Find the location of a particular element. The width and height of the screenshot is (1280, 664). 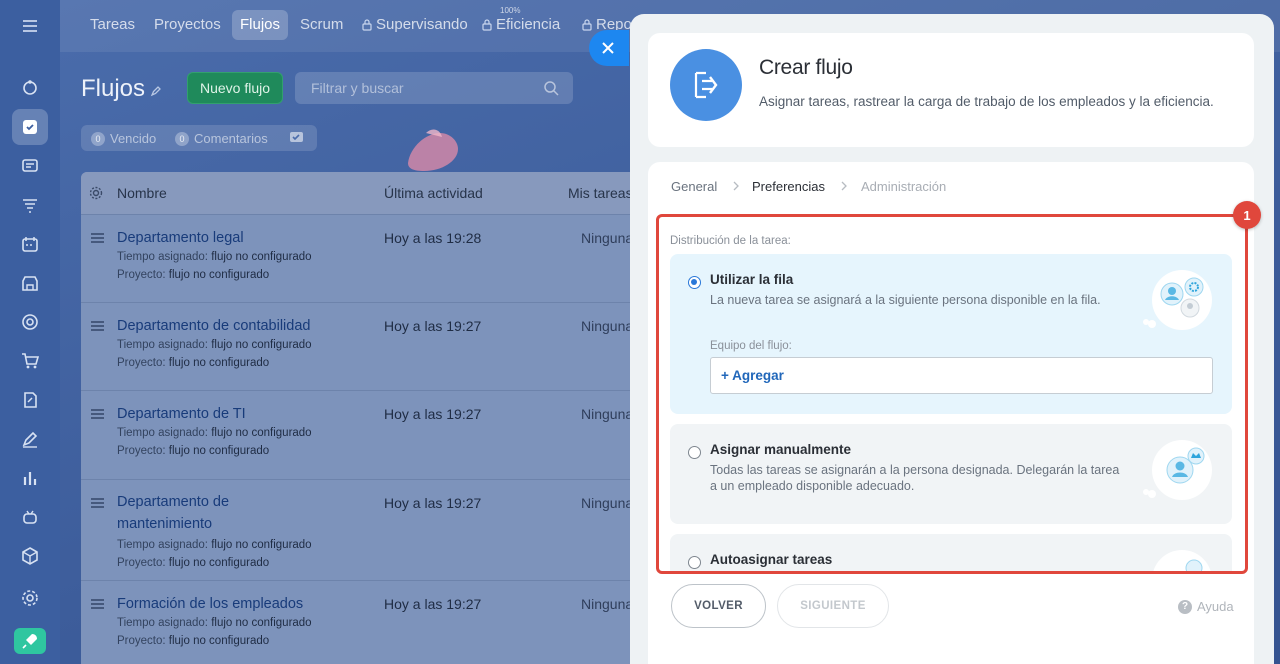

option-self-assign-title: Autoasignar tareas is located at coordinates (771, 559).